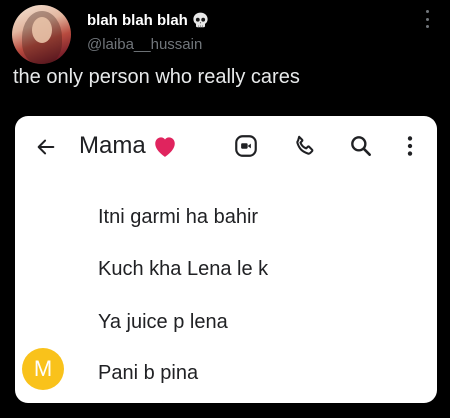 This screenshot has height=418, width=450. Describe the element at coordinates (156, 77) in the screenshot. I see `tweet-text: the only person who really cares` at that location.